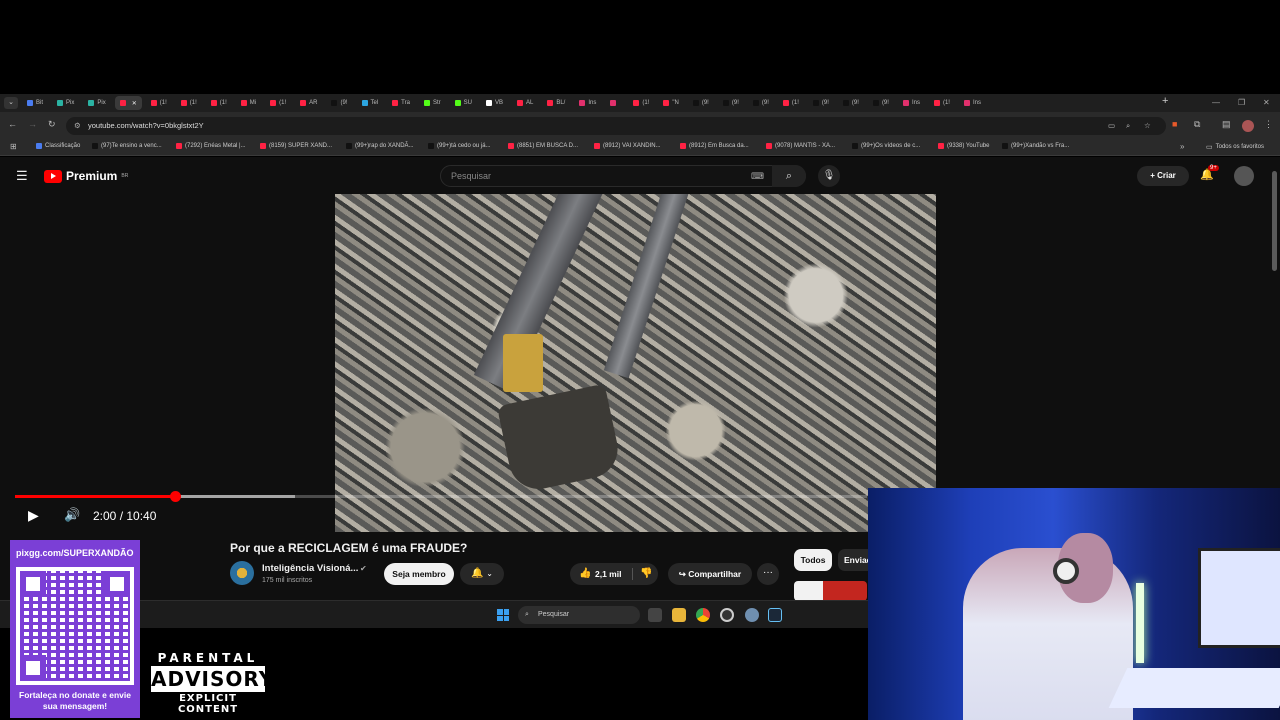 The height and width of the screenshot is (720, 1280). What do you see at coordinates (128, 103) in the screenshot?
I see `browser-tab: ✕` at bounding box center [128, 103].